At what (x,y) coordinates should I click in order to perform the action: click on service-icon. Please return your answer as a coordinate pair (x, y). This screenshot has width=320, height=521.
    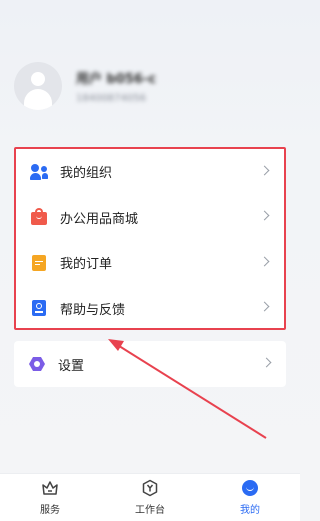
    Looking at the image, I should click on (50, 488).